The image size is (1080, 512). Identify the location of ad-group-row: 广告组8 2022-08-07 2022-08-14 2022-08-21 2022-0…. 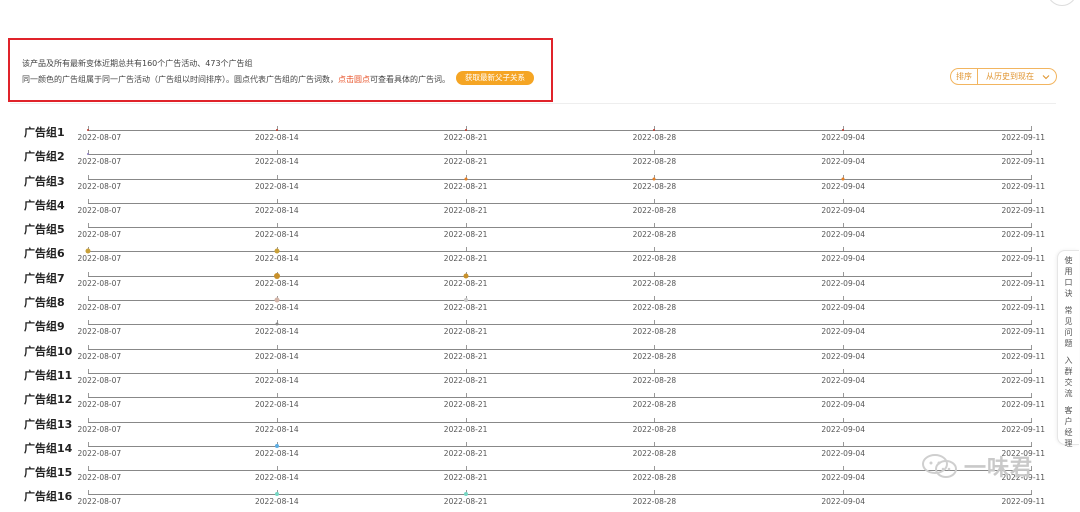
(530, 293).